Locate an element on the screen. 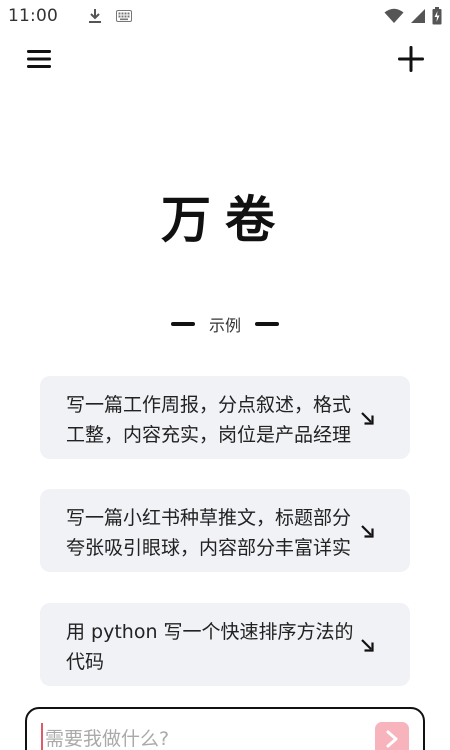 This screenshot has height=750, width=450. heading-dash-left is located at coordinates (182, 324).